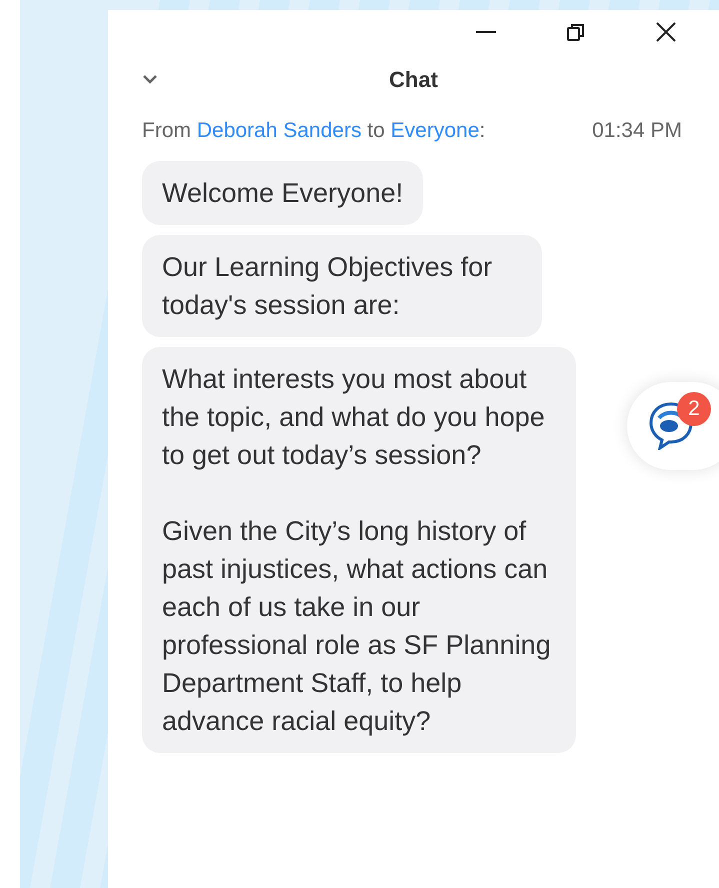 The image size is (719, 888). Describe the element at coordinates (413, 80) in the screenshot. I see `window-title: Chat` at that location.